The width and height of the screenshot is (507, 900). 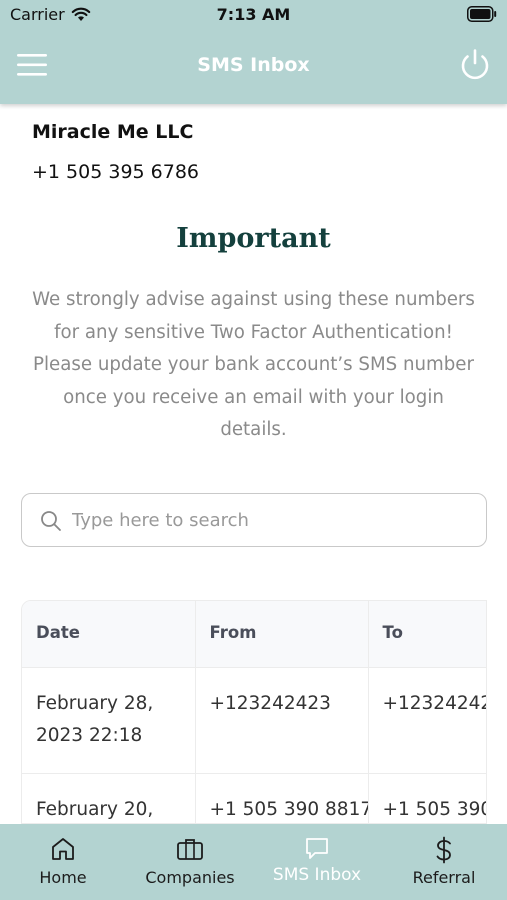 I want to click on search-box, so click(x=254, y=520).